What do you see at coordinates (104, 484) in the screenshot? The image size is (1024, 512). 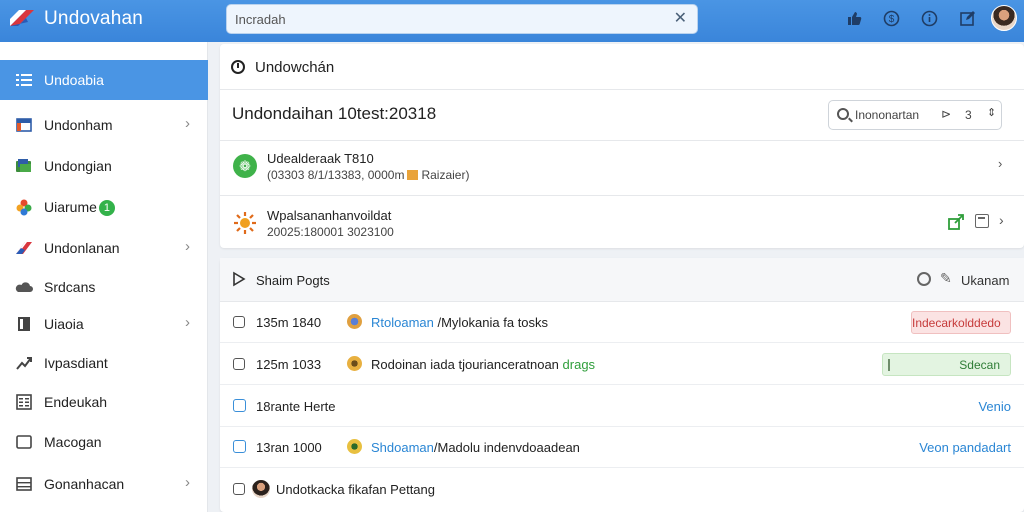 I see `sidebar-item-gonanhacan: Gonanhacan ›` at bounding box center [104, 484].